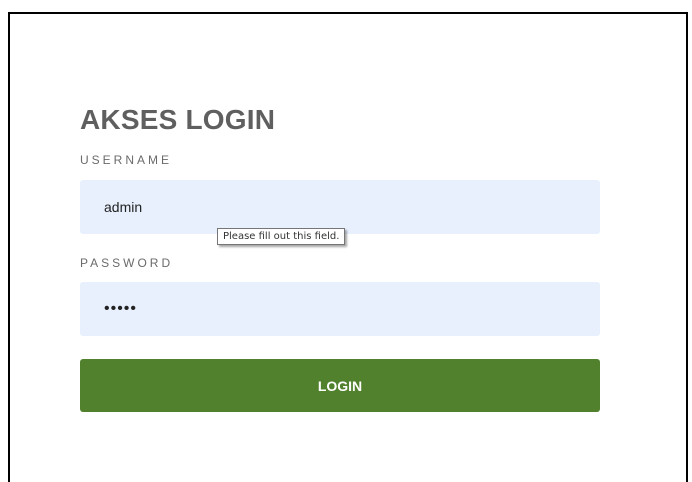  I want to click on password-input, so click(340, 309).